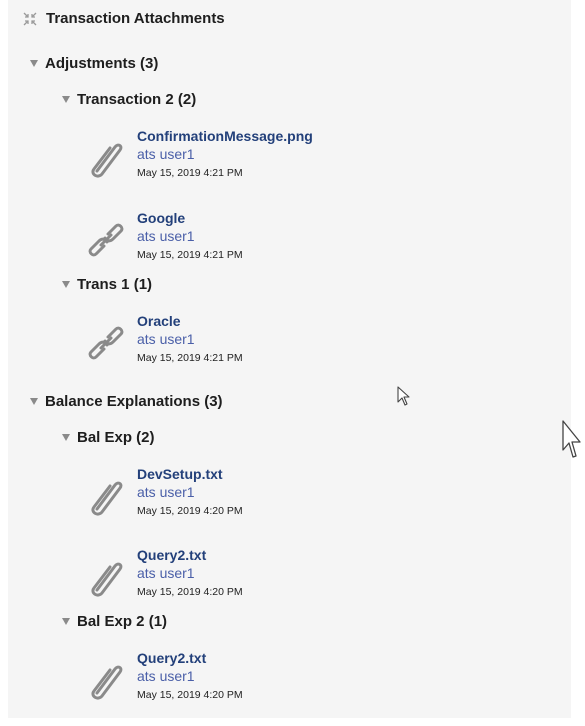 The image size is (585, 726). Describe the element at coordinates (159, 321) in the screenshot. I see `attachment-name-link: Oracle` at that location.